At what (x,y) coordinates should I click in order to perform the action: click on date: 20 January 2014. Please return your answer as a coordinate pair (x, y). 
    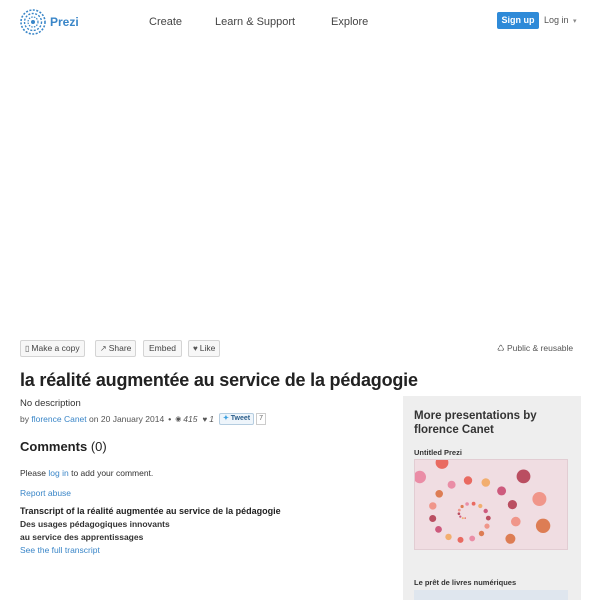
    Looking at the image, I should click on (132, 419).